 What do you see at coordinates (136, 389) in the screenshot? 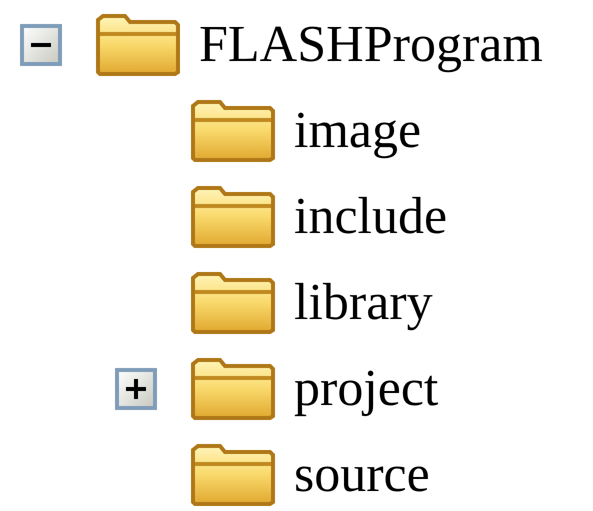
I see `expand-icon` at bounding box center [136, 389].